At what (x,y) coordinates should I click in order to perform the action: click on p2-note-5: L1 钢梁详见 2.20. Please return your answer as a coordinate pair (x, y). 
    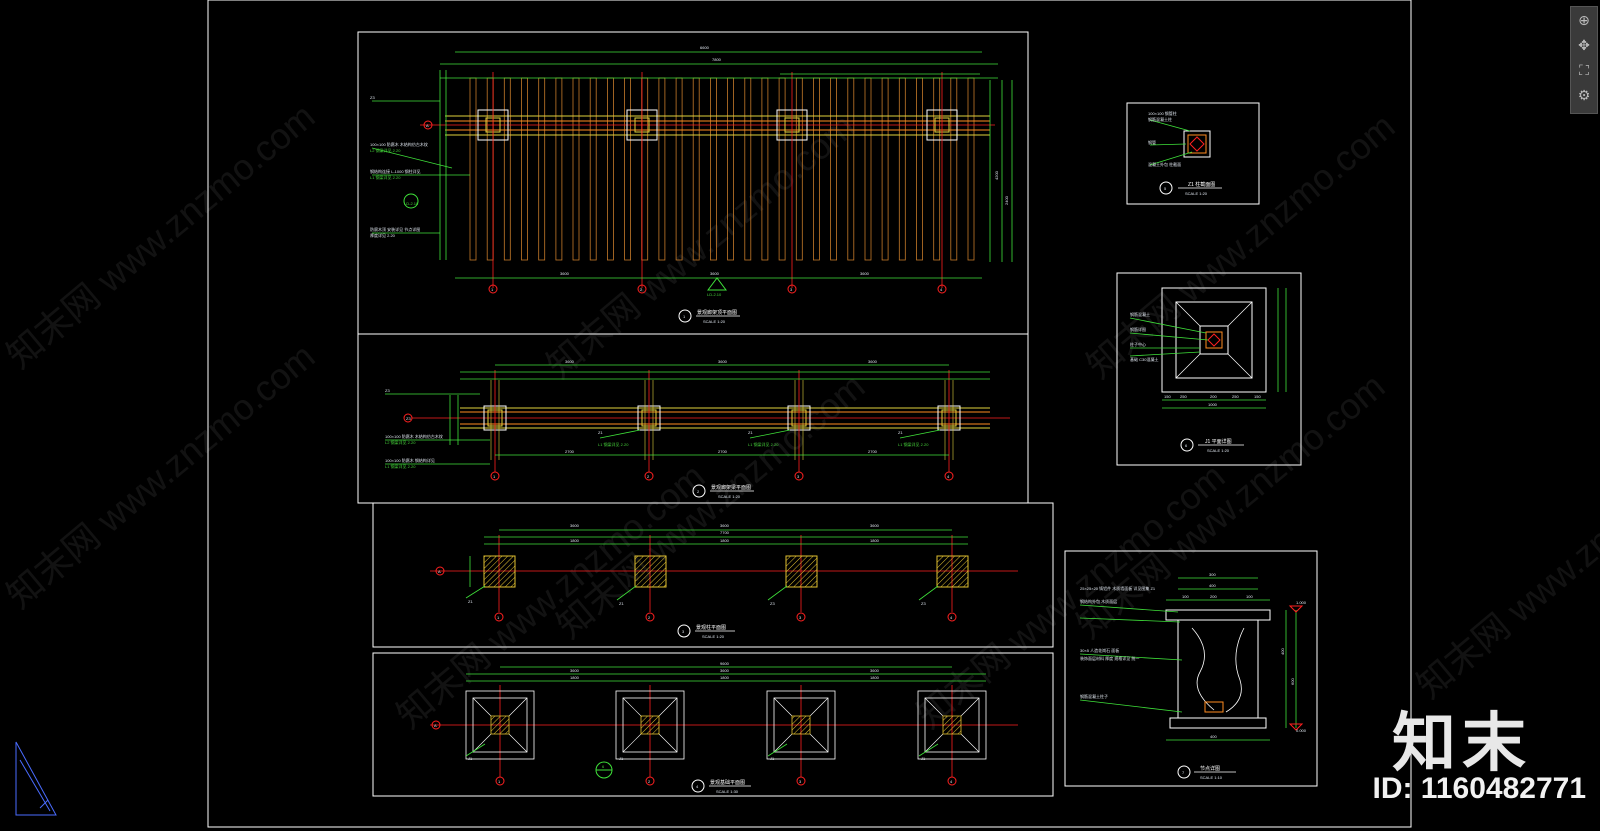
    Looking at the image, I should click on (613, 444).